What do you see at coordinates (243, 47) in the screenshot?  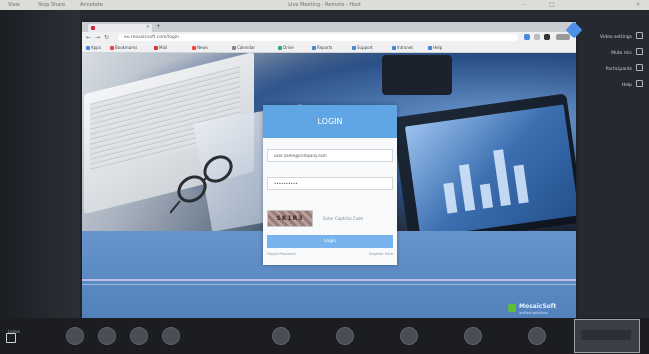 I see `bookmark-item: Calendar` at bounding box center [243, 47].